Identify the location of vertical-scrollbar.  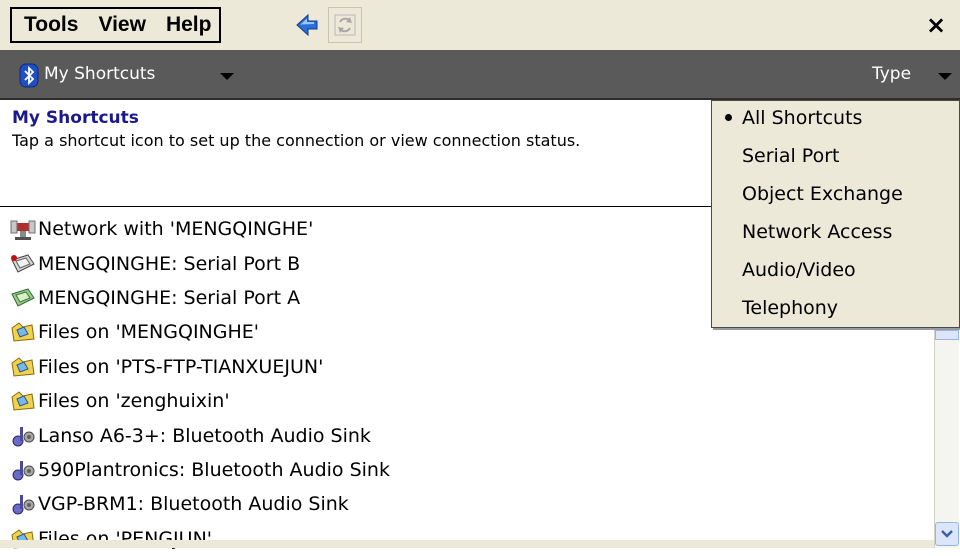
(946, 439).